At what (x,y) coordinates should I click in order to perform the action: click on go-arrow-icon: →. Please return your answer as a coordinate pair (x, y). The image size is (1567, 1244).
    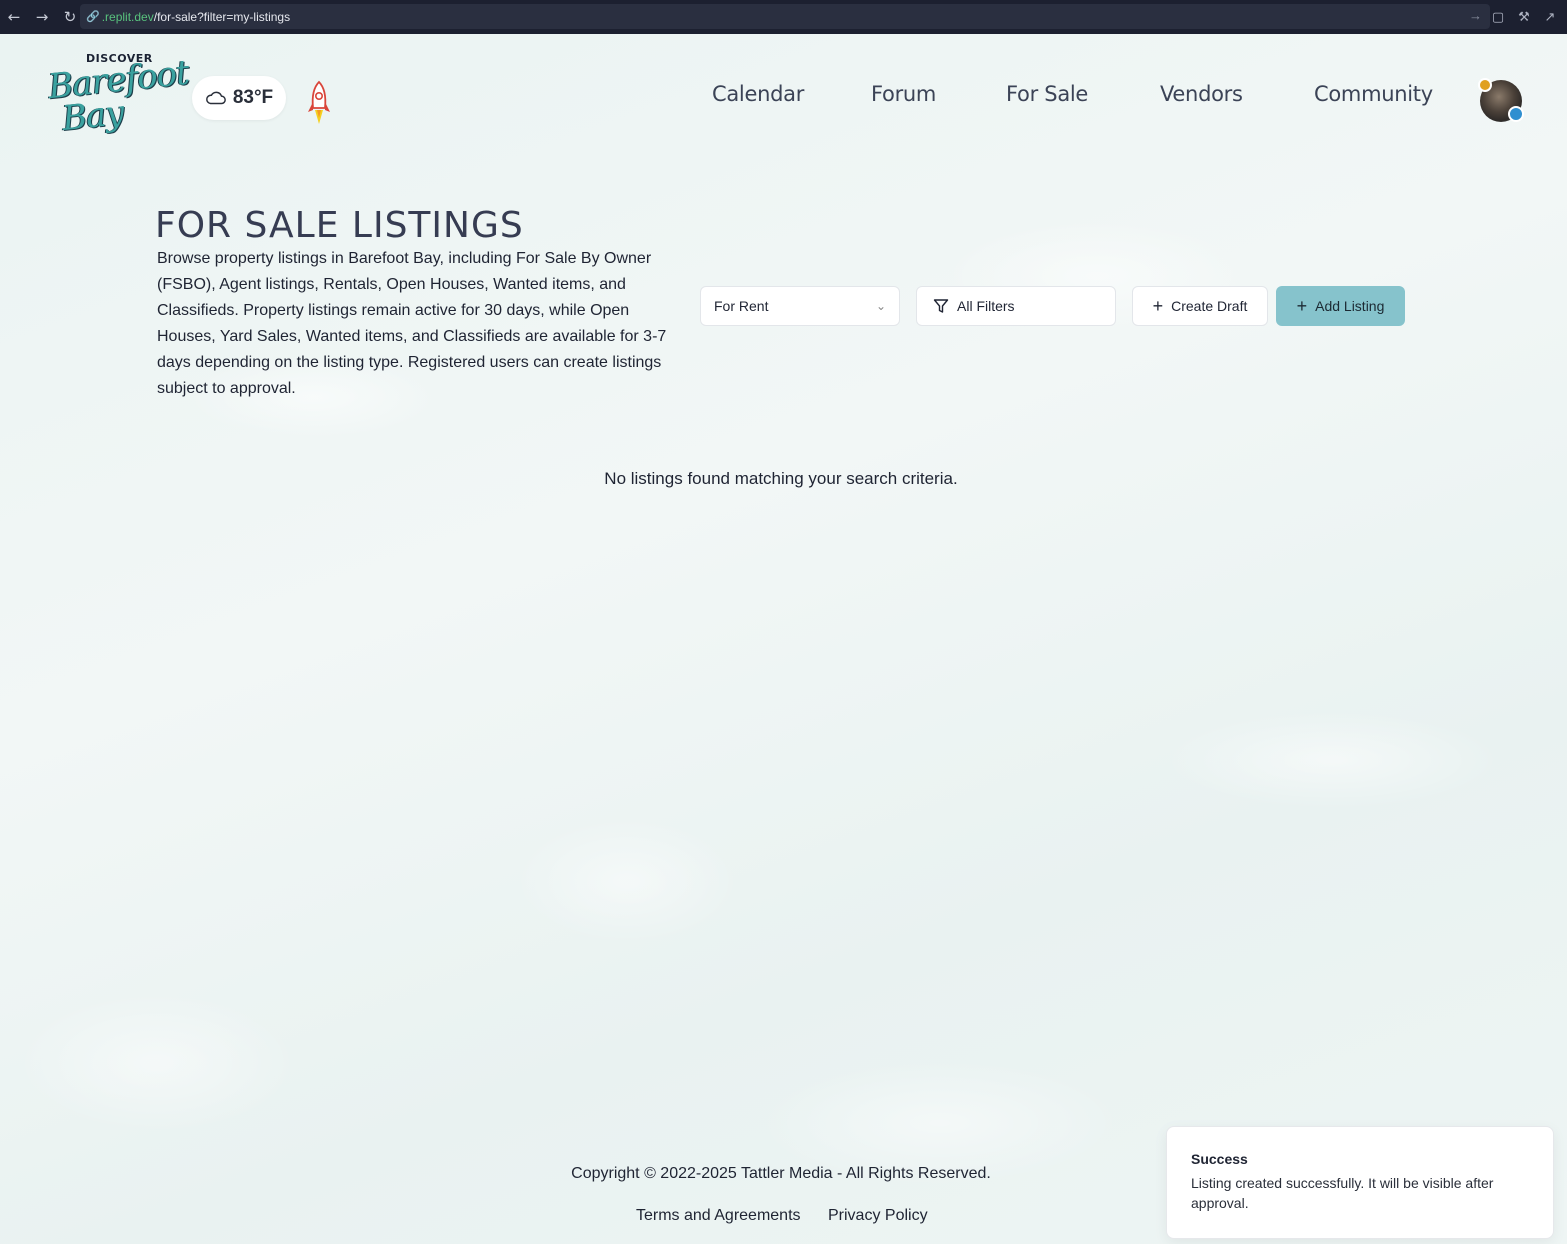
    Looking at the image, I should click on (1475, 15).